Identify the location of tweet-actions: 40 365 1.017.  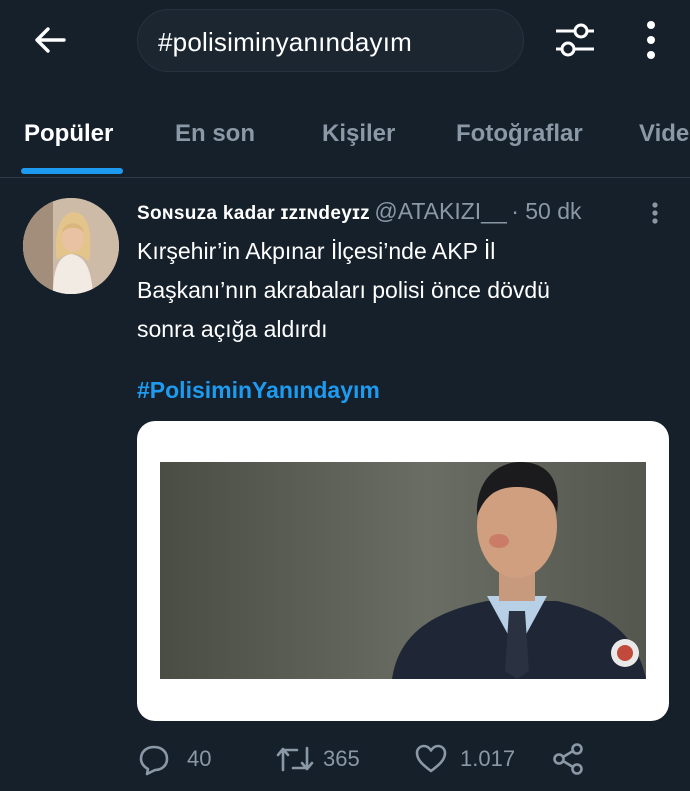
(387, 758).